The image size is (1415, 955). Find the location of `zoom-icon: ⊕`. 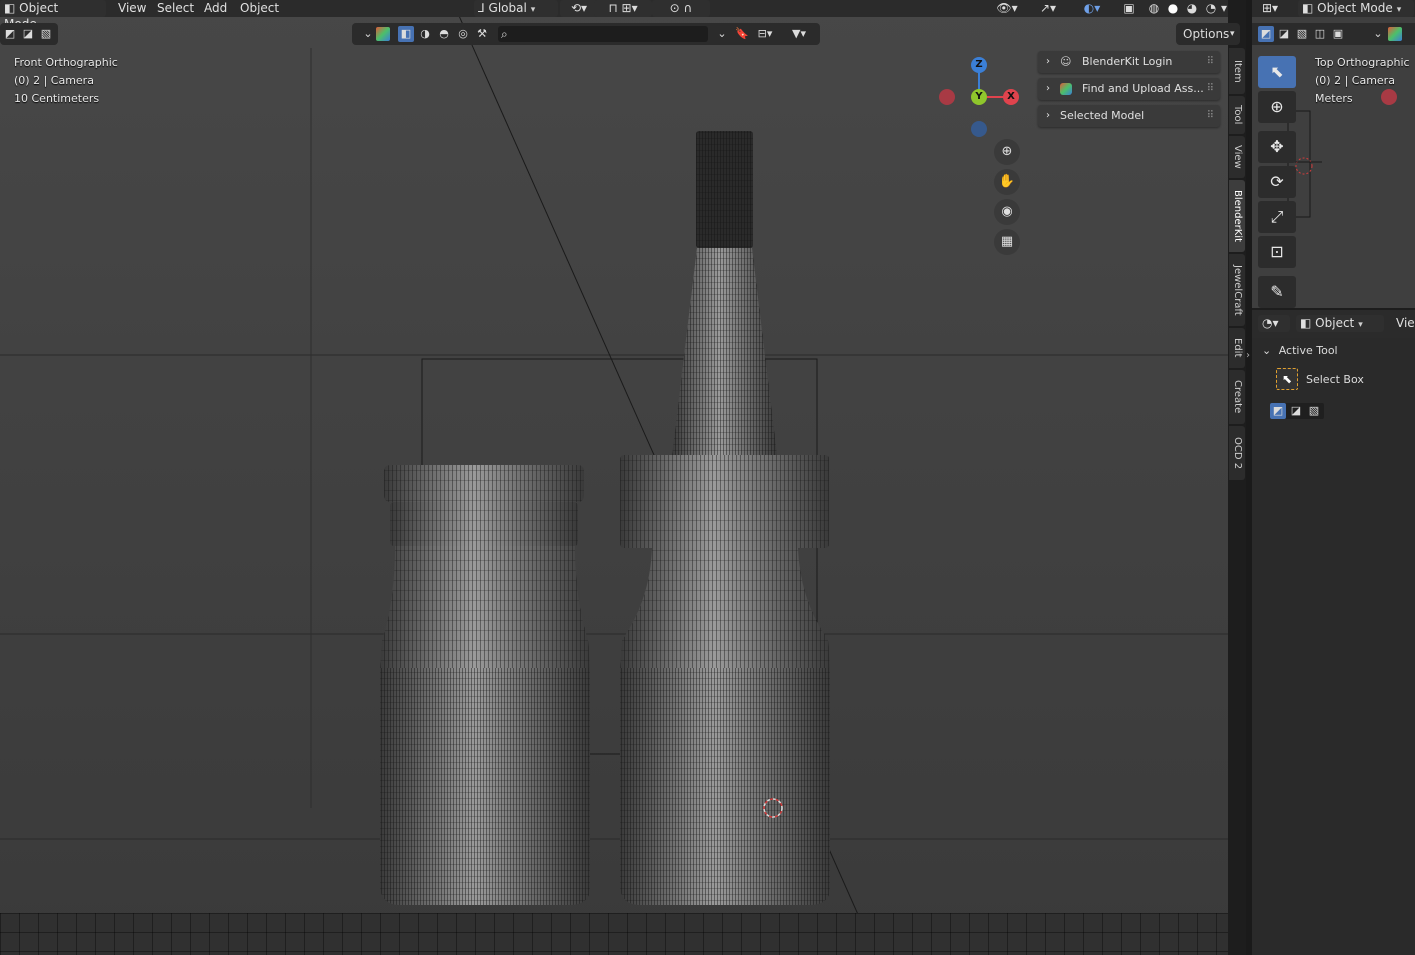

zoom-icon: ⊕ is located at coordinates (1007, 152).